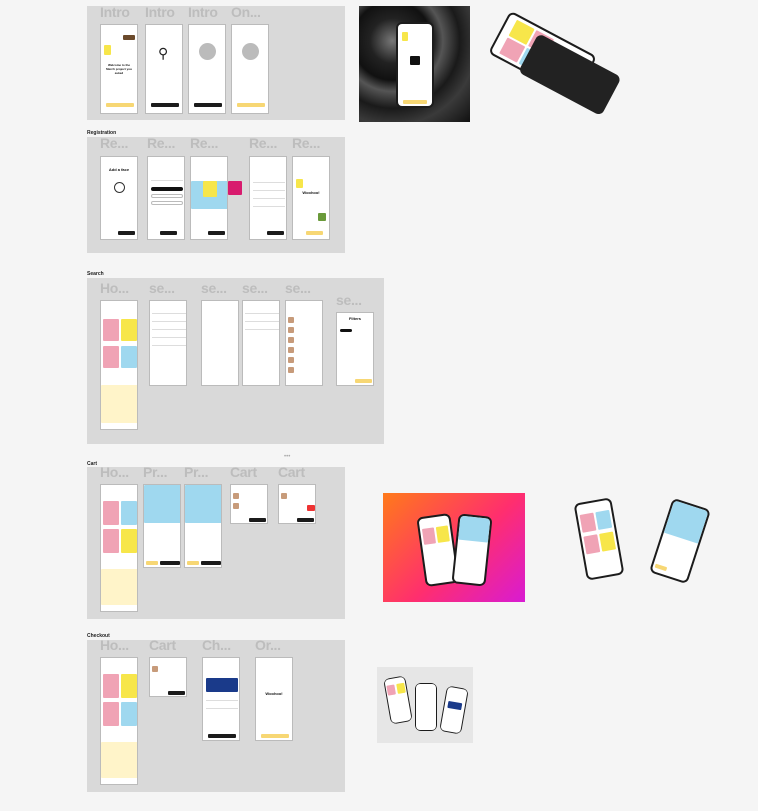 The image size is (758, 811). I want to click on add-face-title: Add a face, so click(119, 169).